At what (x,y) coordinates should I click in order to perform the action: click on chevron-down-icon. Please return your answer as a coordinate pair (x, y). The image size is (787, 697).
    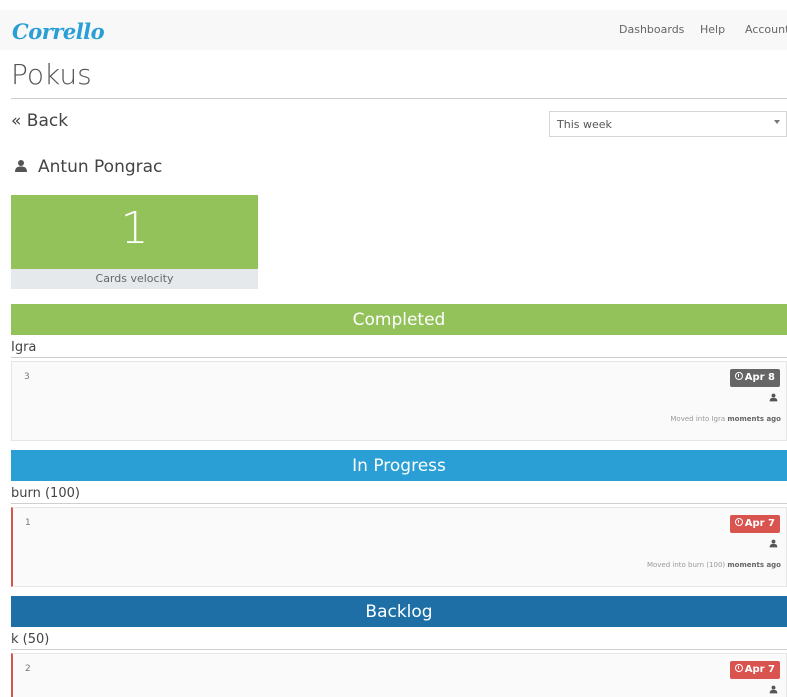
    Looking at the image, I should click on (777, 122).